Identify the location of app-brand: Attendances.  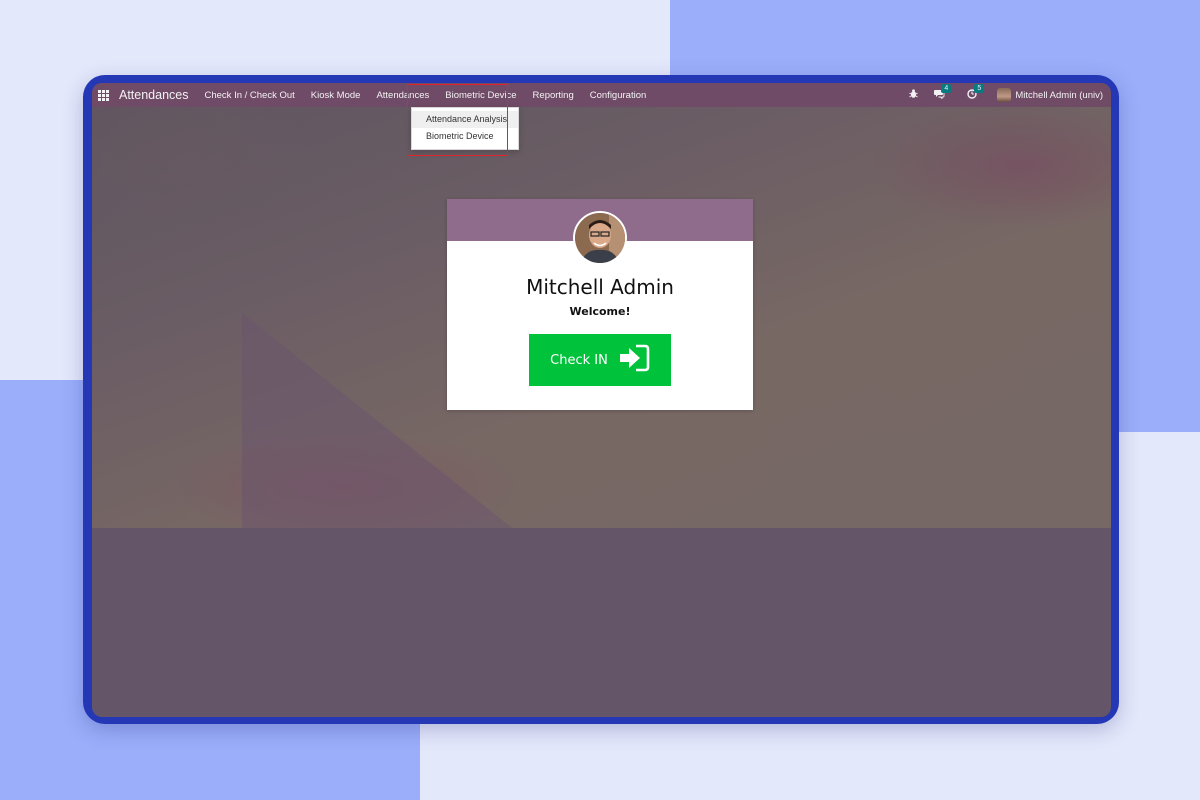
(154, 95).